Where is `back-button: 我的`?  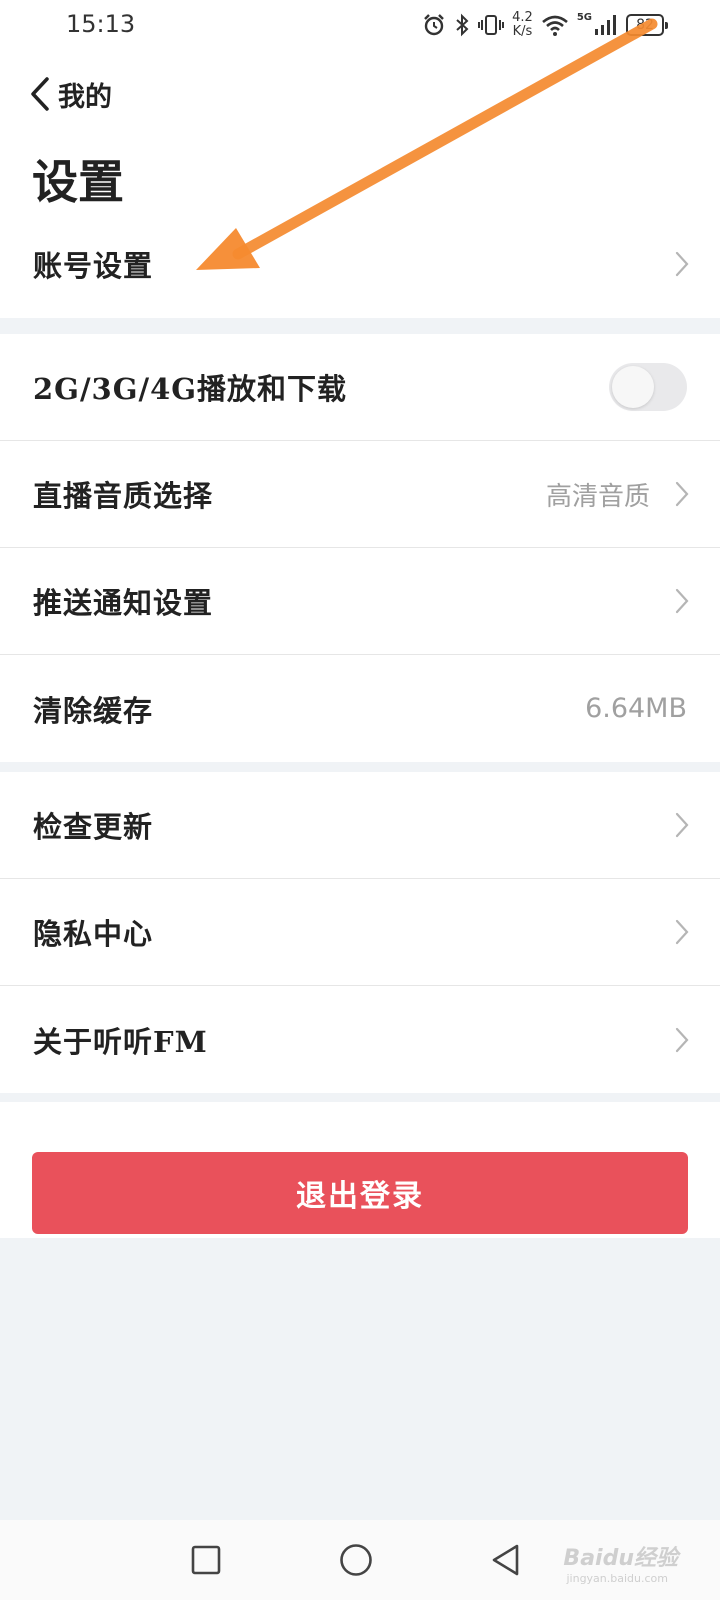
back-button: 我的 is located at coordinates (71, 94).